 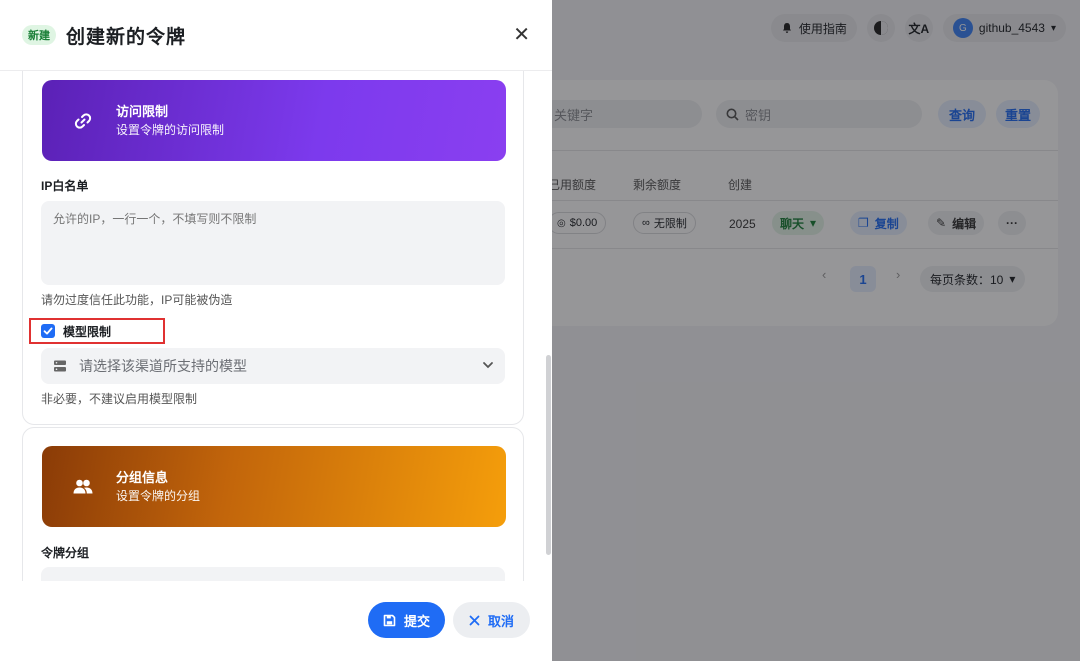 I want to click on token-group-select, so click(x=273, y=574).